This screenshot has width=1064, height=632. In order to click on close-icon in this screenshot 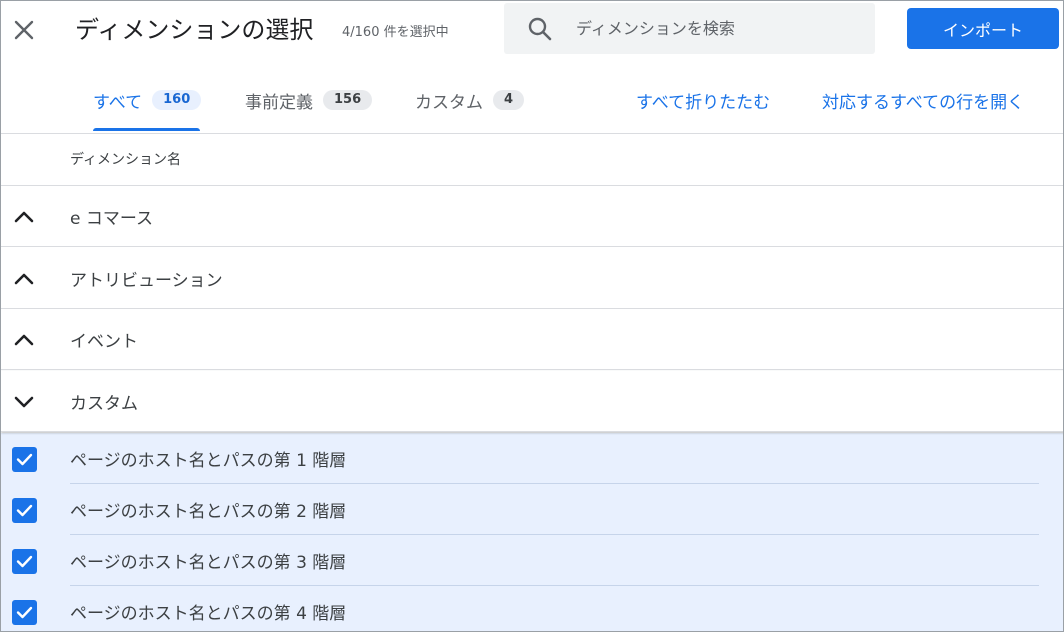, I will do `click(24, 30)`.